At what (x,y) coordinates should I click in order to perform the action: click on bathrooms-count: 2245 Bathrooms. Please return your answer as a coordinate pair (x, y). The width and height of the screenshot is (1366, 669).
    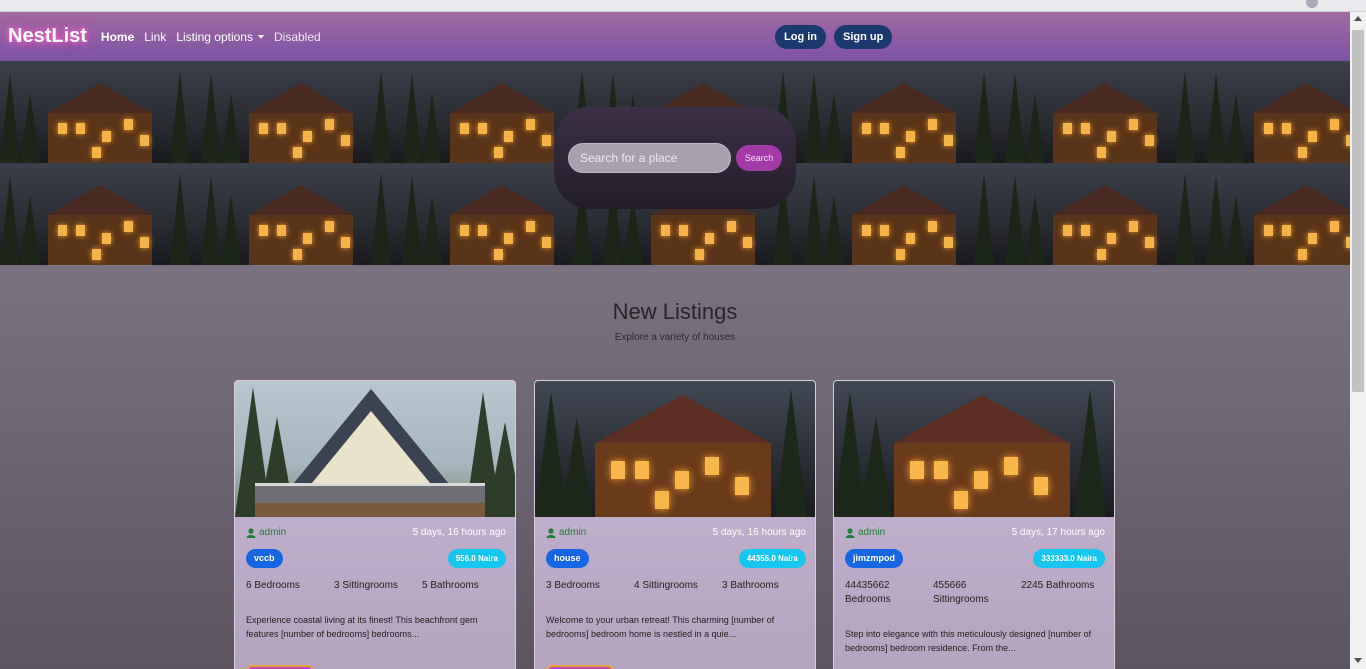
    Looking at the image, I should click on (1058, 585).